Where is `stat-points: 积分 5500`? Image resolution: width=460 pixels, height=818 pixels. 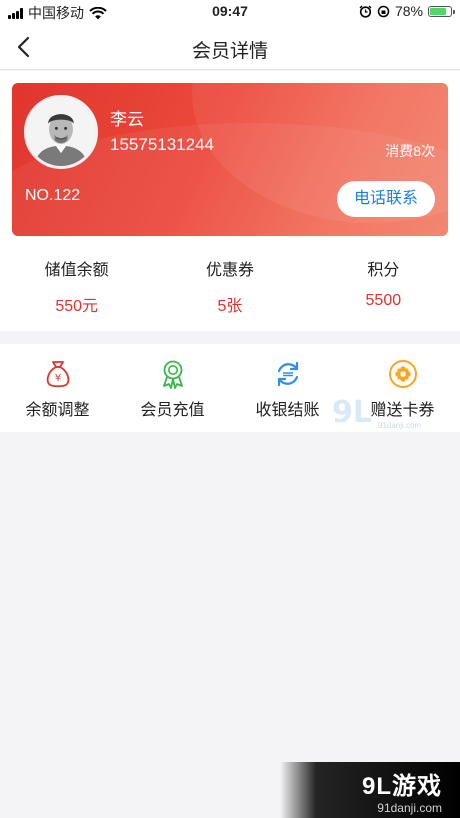
stat-points: 积分 5500 is located at coordinates (383, 286).